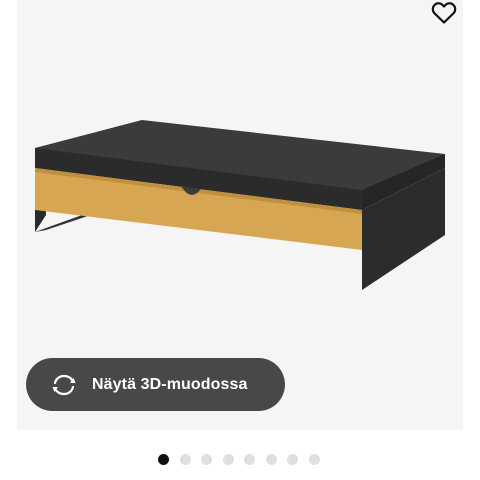 Image resolution: width=480 pixels, height=480 pixels. What do you see at coordinates (170, 384) in the screenshot?
I see `view-3d-label: Näytä 3D-muodossa` at bounding box center [170, 384].